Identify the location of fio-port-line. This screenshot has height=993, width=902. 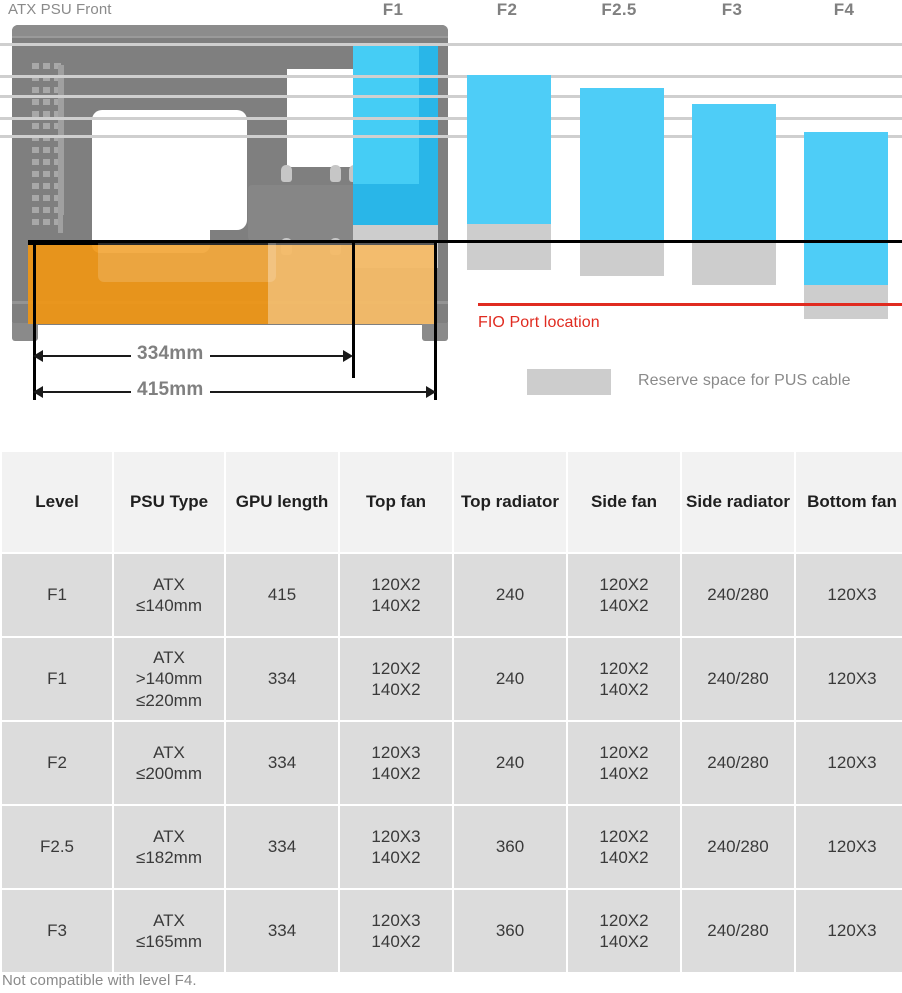
(690, 304).